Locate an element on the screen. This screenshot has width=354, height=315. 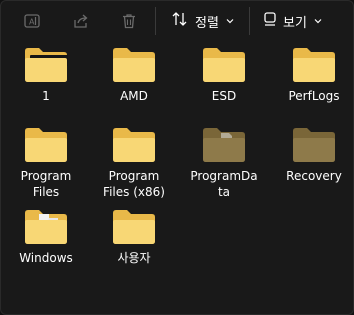
folder-item: ProgramDa ta is located at coordinates (224, 168).